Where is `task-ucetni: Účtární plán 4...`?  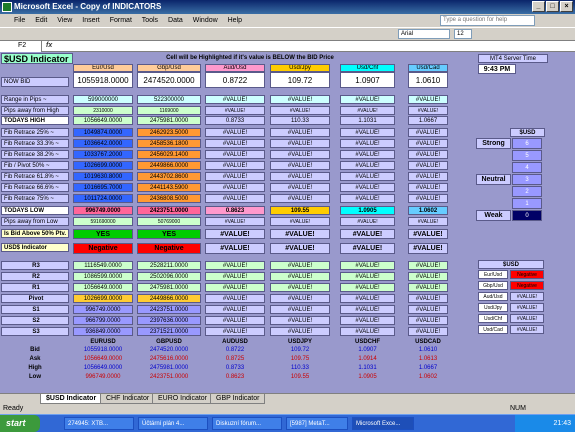
task-ucetni: Účtární plán 4... is located at coordinates (173, 423).